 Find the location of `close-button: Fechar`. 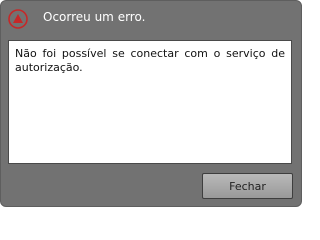

close-button: Fechar is located at coordinates (247, 186).